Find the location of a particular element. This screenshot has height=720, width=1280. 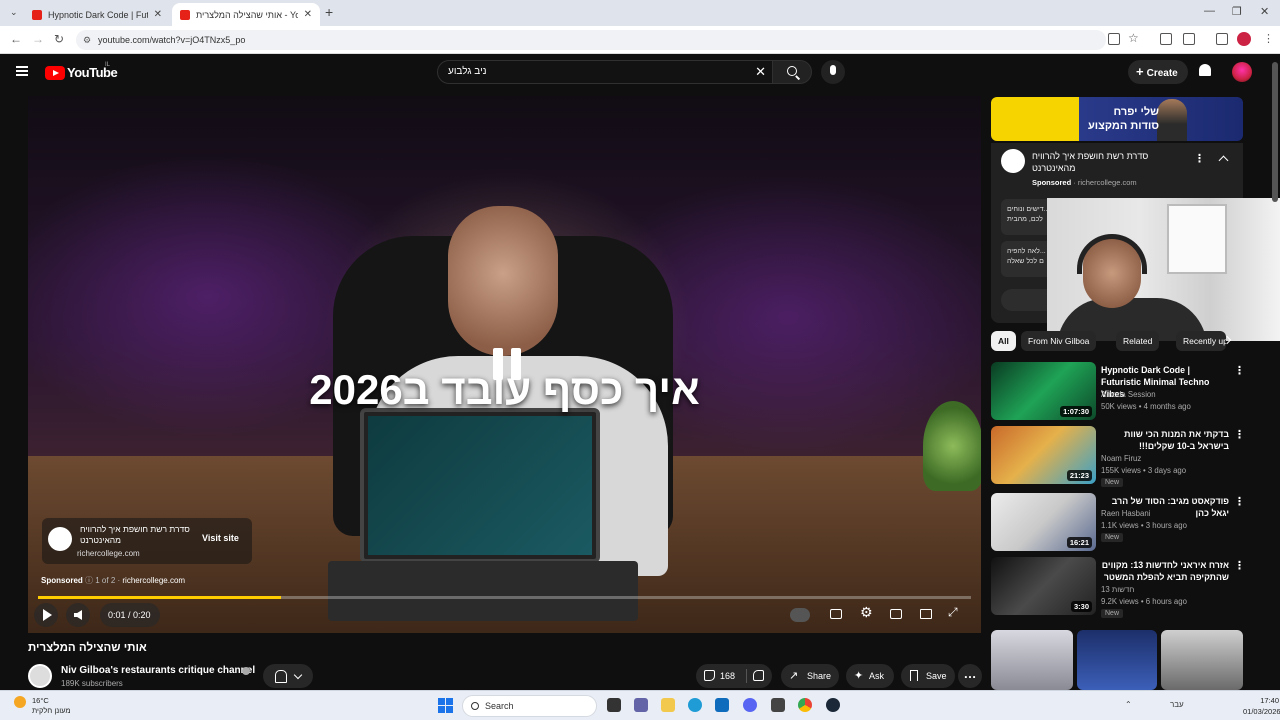

subtitles-icon is located at coordinates (836, 614).